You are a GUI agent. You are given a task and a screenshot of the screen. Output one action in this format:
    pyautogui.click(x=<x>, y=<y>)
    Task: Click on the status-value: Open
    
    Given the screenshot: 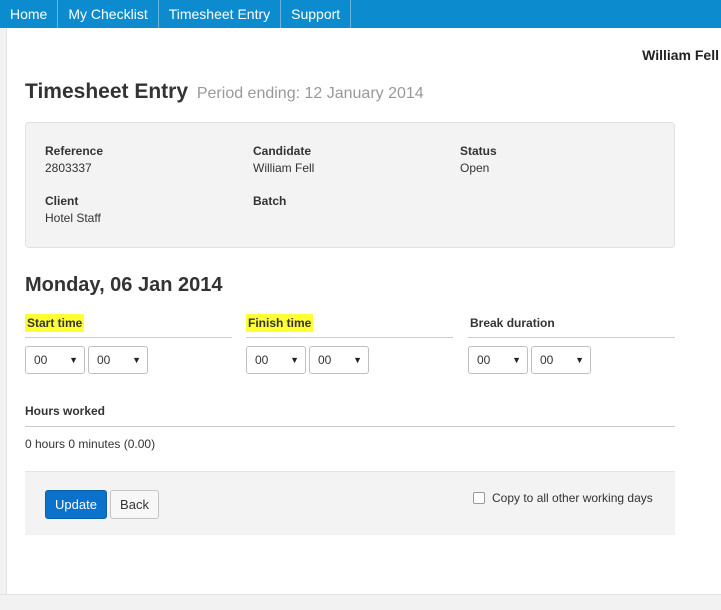 What is the action you would take?
    pyautogui.click(x=475, y=168)
    